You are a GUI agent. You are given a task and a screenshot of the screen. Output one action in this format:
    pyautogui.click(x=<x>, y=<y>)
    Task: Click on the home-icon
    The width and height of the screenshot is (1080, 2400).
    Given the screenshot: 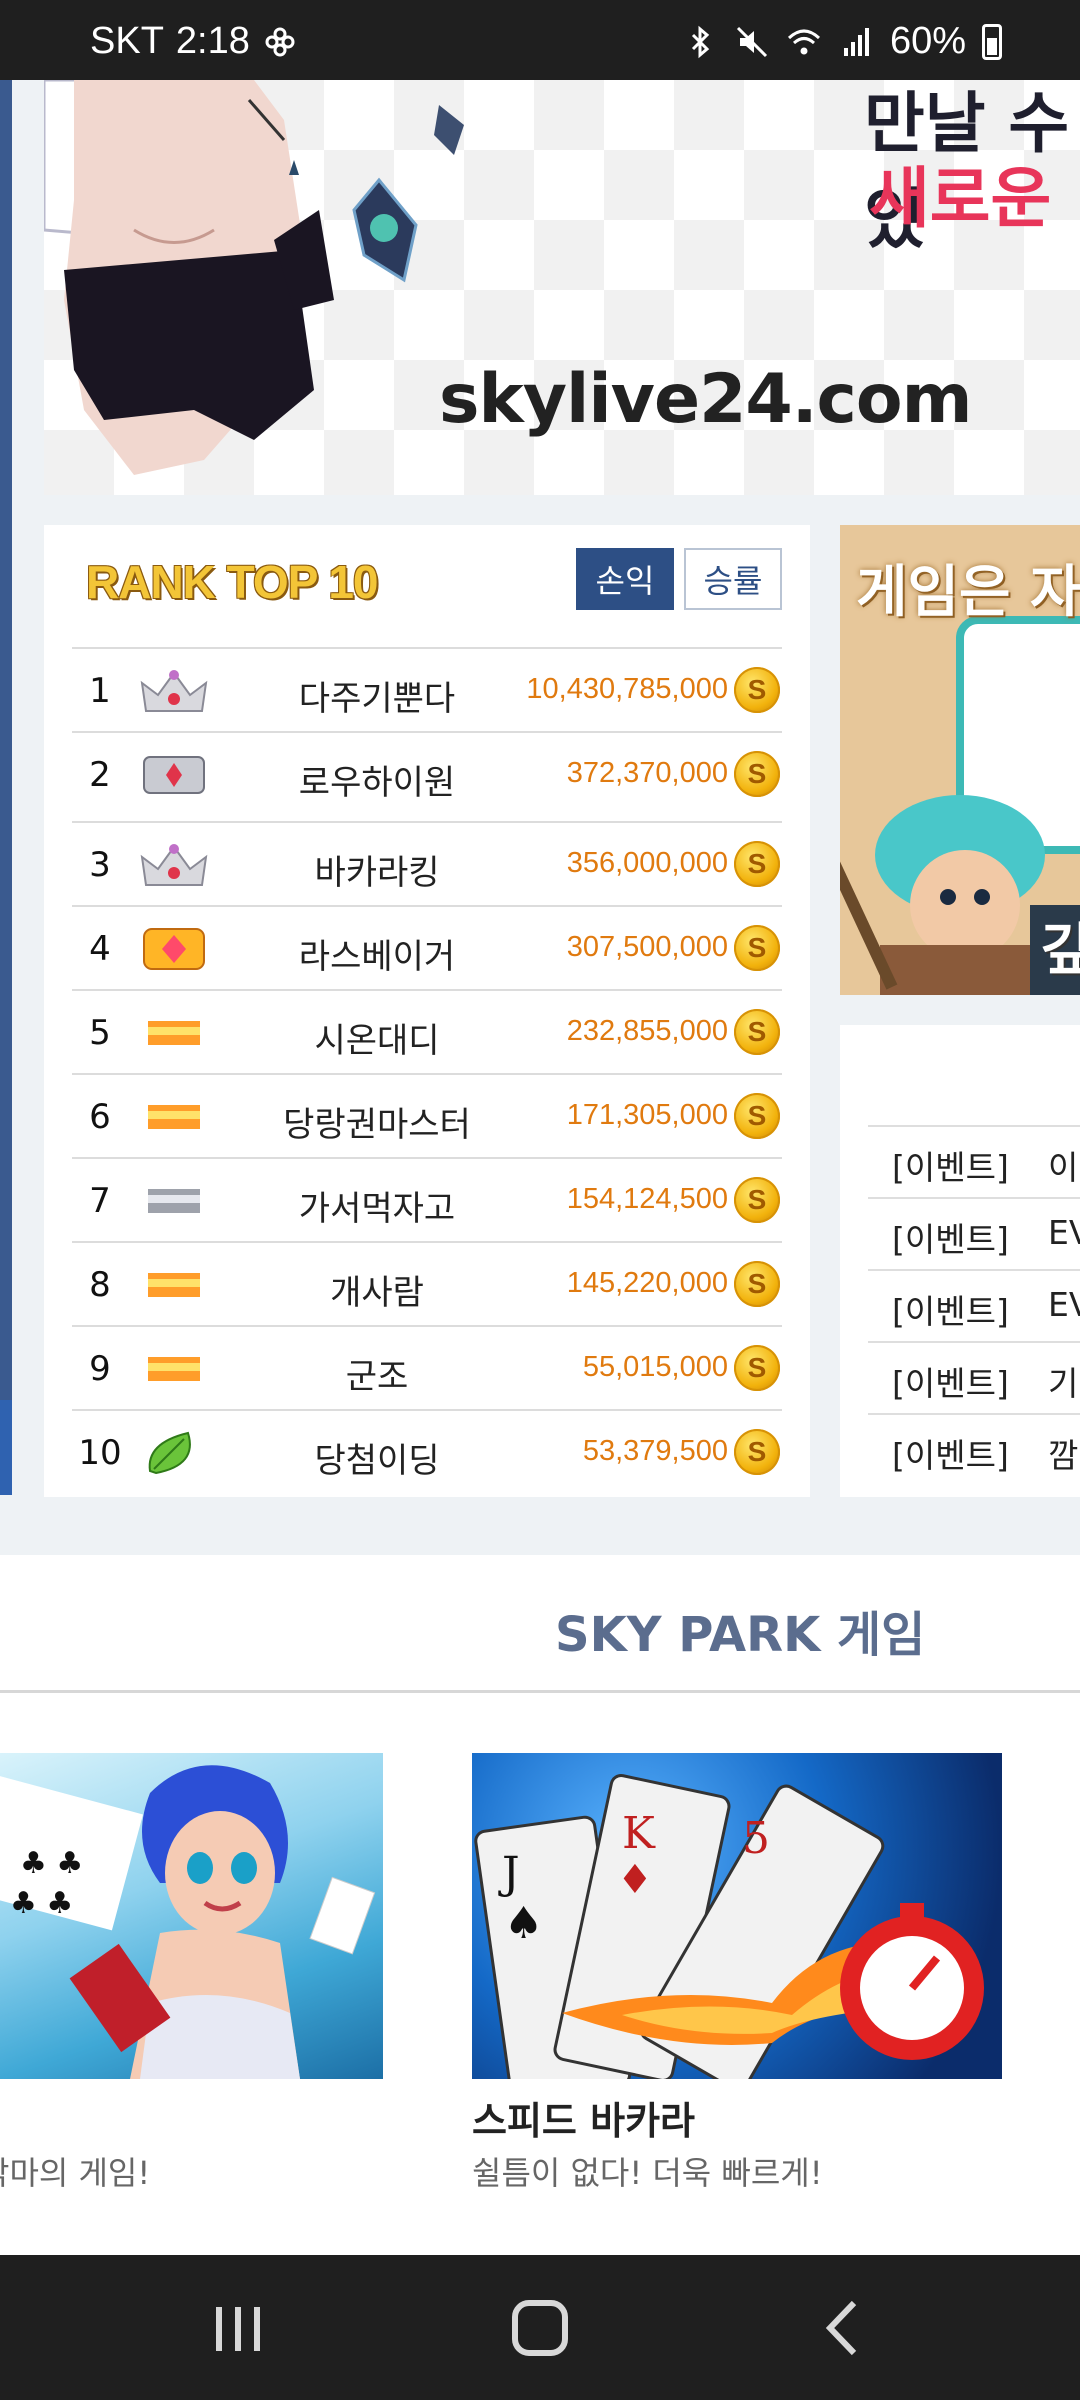 What is the action you would take?
    pyautogui.click(x=540, y=2328)
    